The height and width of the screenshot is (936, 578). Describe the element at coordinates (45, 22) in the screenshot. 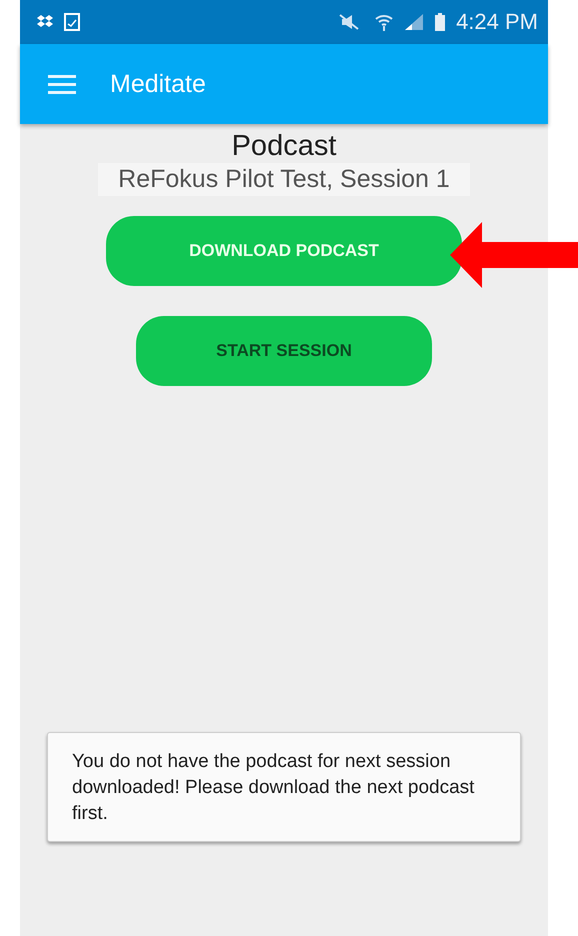

I see `dropbox-icon` at that location.